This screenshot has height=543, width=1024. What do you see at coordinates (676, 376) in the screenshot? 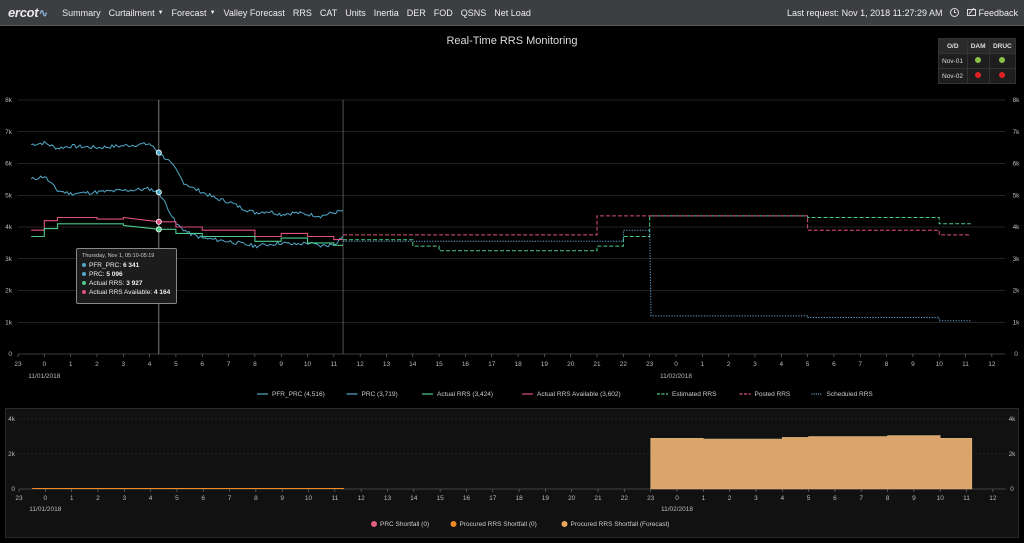
I see `date-label: 11/02/2018` at bounding box center [676, 376].